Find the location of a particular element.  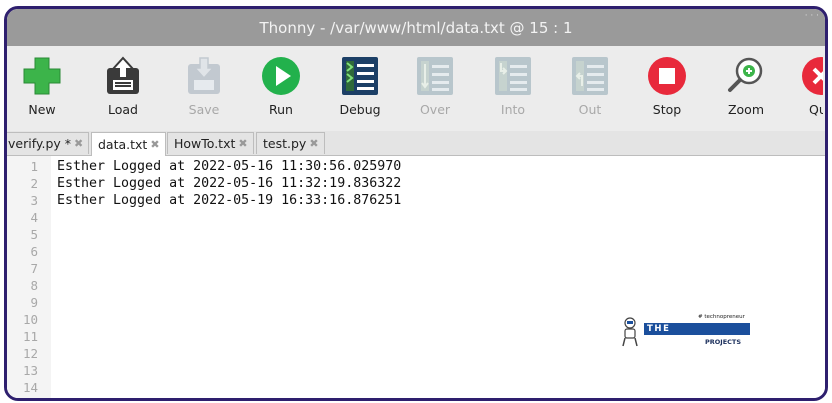

line-number: 12 is located at coordinates (30, 353).